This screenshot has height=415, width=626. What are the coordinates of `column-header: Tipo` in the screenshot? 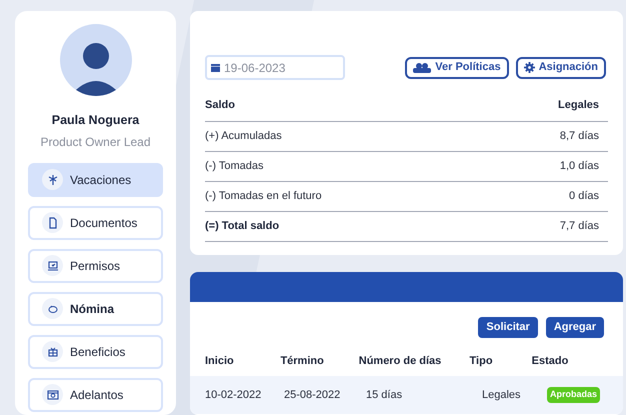 It's located at (482, 361).